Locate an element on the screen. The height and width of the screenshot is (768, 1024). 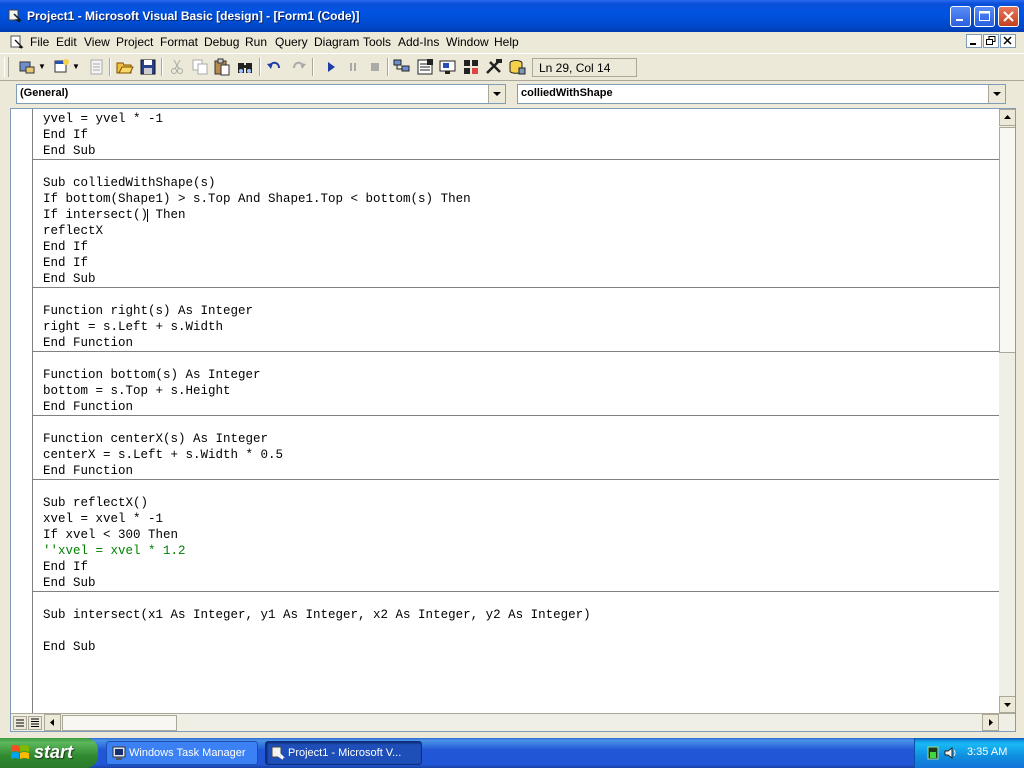
code-line: Function bottom(s) As Integer is located at coordinates (152, 375).